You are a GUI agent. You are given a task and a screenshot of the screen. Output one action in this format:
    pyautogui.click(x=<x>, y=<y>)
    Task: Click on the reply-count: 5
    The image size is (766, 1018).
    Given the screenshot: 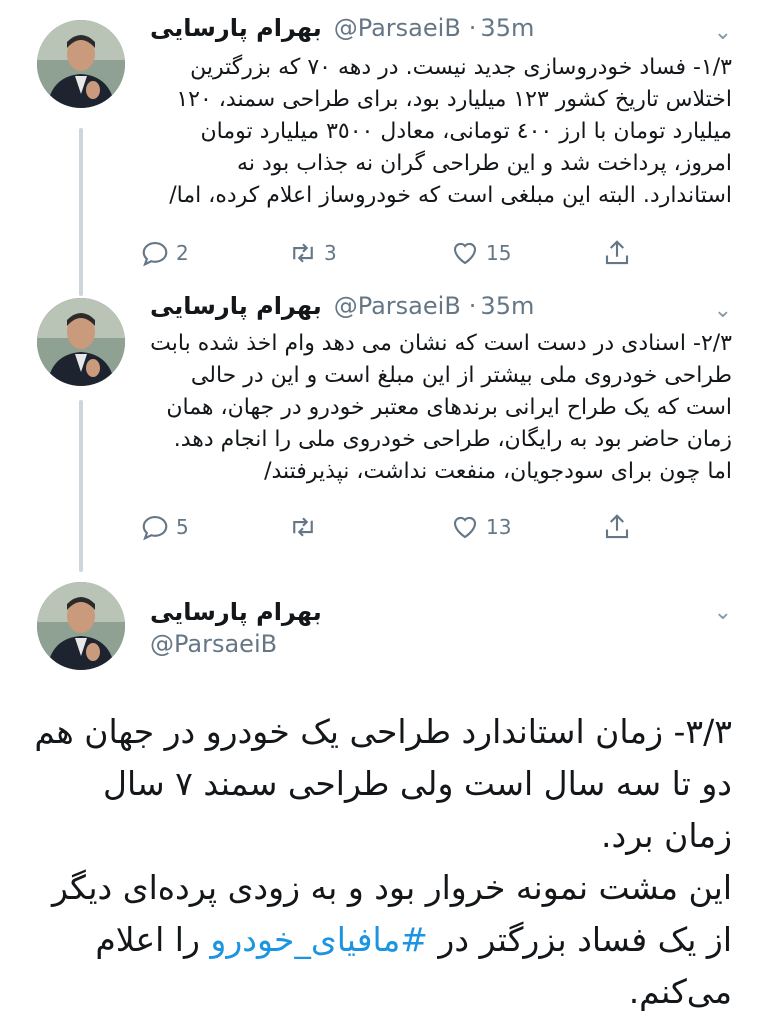 What is the action you would take?
    pyautogui.click(x=182, y=527)
    